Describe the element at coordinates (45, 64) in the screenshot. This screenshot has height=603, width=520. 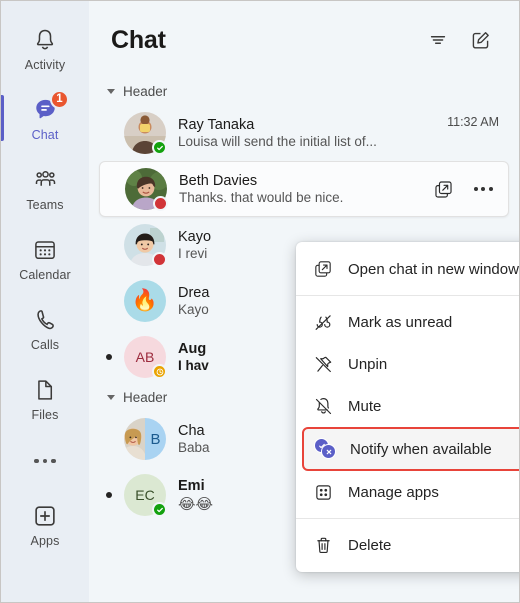
I see `sidebar-item-label: Activity` at that location.